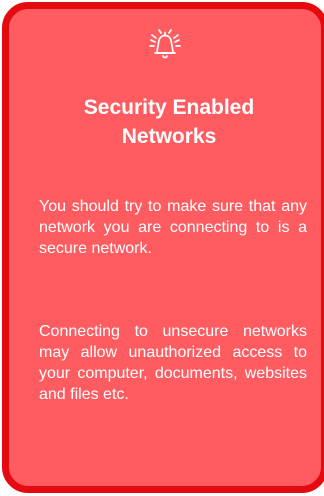 The image size is (324, 496). Describe the element at coordinates (169, 136) in the screenshot. I see `card-title-line-2: Networks` at that location.